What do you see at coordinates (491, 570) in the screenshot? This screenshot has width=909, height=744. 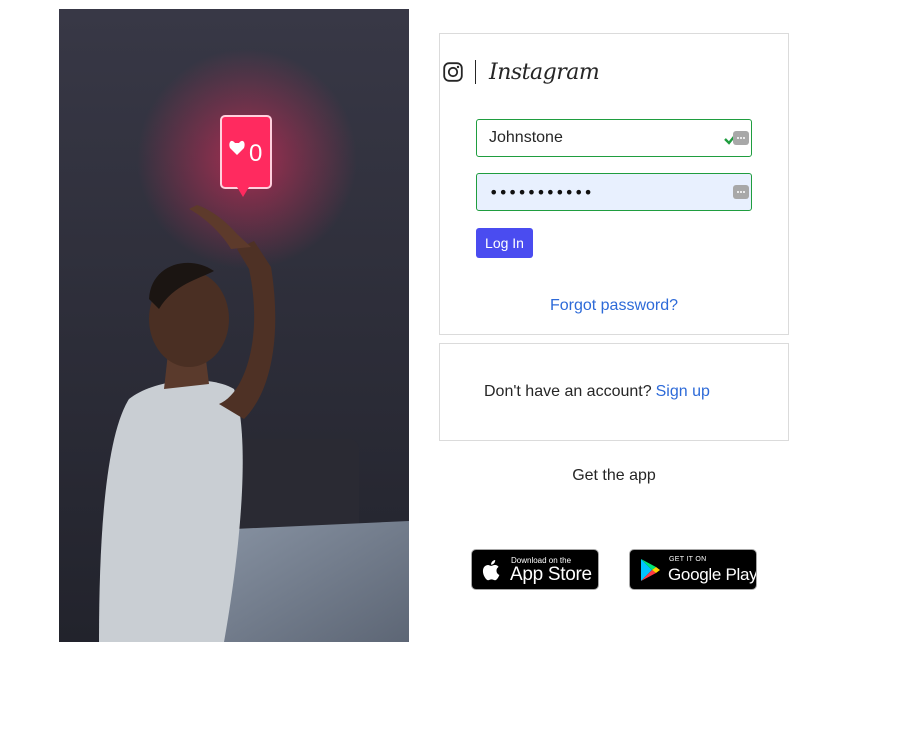 I see `apple-icon` at bounding box center [491, 570].